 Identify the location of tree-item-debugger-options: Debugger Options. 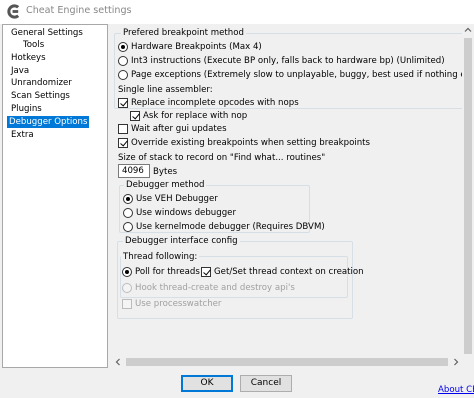
(48, 122).